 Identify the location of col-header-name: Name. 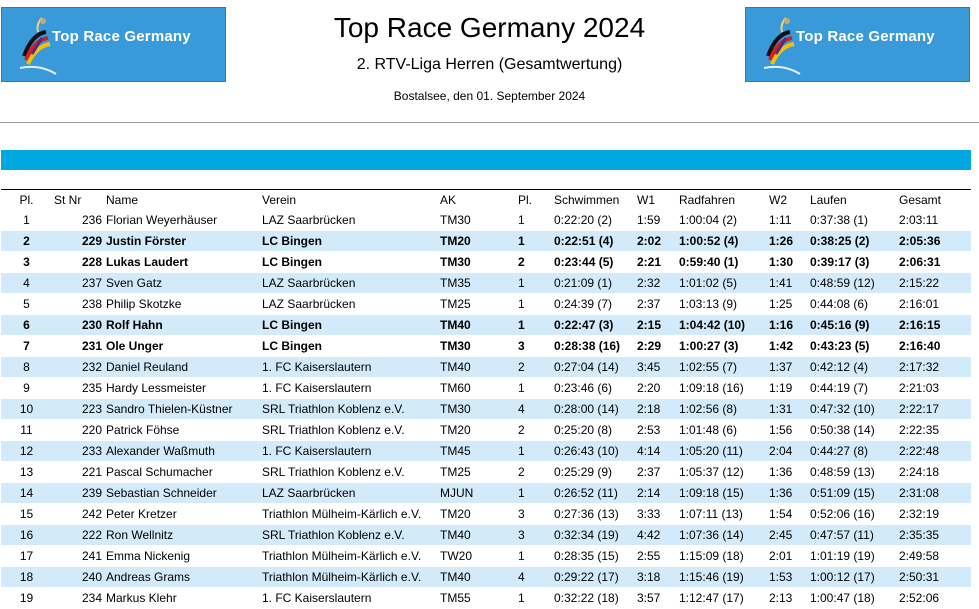
(122, 200).